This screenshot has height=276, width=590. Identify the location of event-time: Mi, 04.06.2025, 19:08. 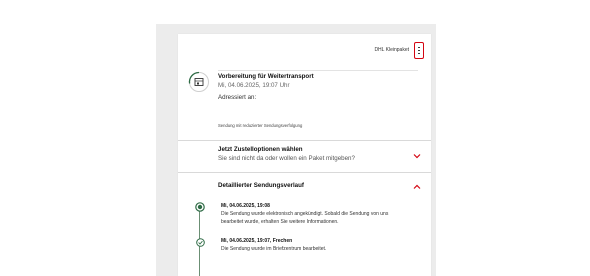
(245, 206).